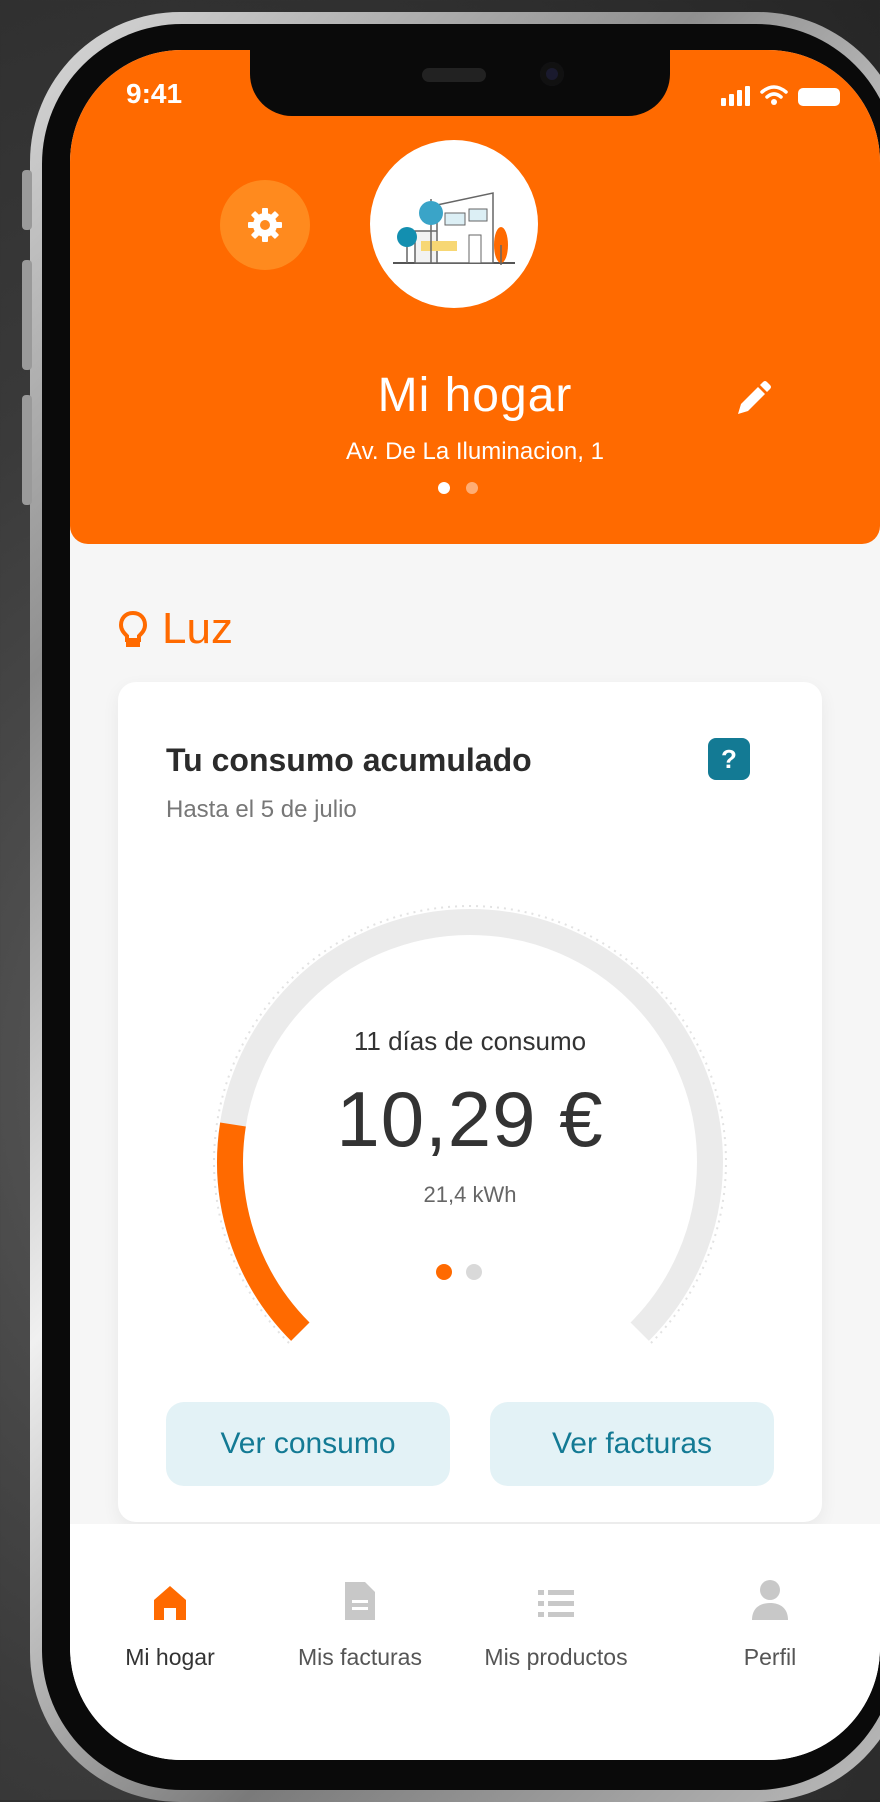 This screenshot has width=880, height=1802. Describe the element at coordinates (154, 93) in the screenshot. I see `status-time: 9:41` at that location.